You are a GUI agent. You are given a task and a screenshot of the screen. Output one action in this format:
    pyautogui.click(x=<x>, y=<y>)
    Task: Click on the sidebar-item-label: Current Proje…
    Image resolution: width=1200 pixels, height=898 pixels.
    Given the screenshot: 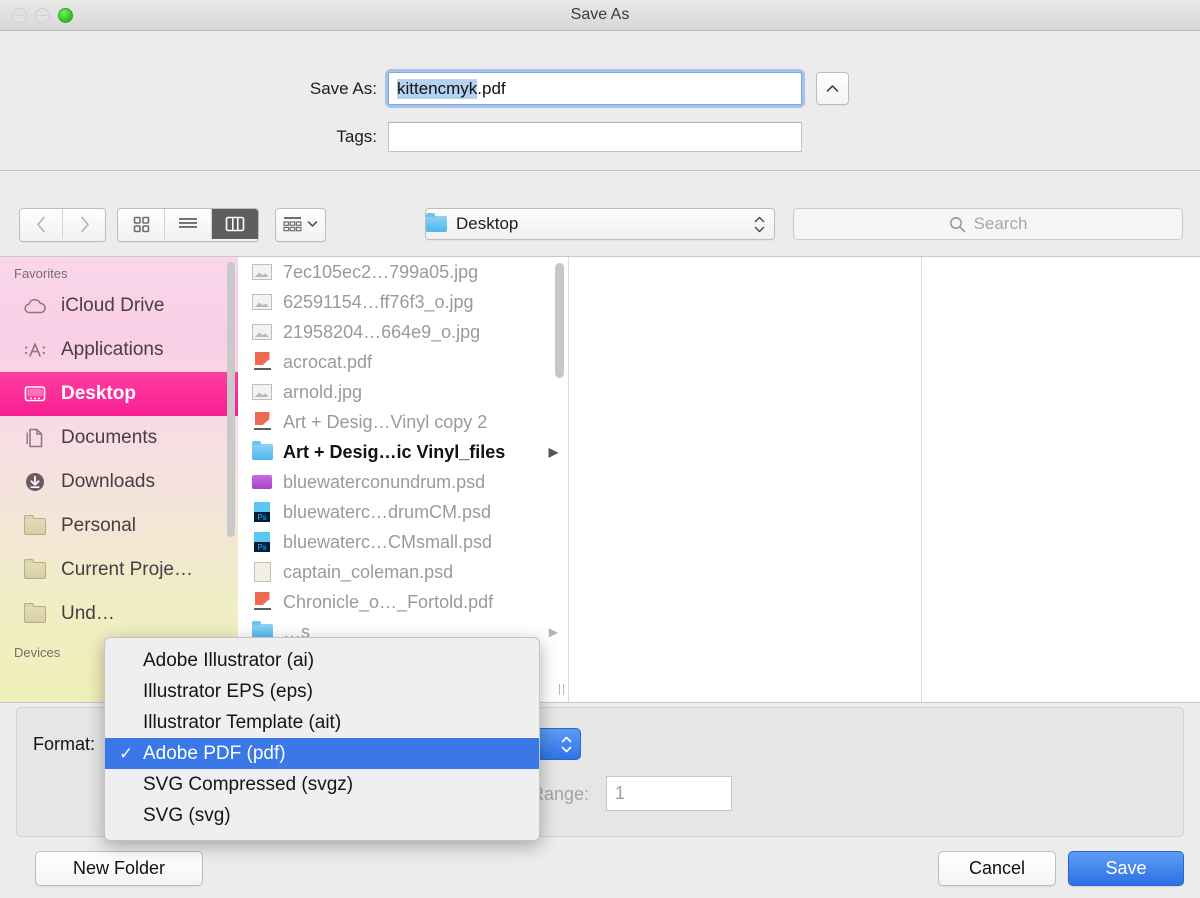 What is the action you would take?
    pyautogui.click(x=127, y=569)
    